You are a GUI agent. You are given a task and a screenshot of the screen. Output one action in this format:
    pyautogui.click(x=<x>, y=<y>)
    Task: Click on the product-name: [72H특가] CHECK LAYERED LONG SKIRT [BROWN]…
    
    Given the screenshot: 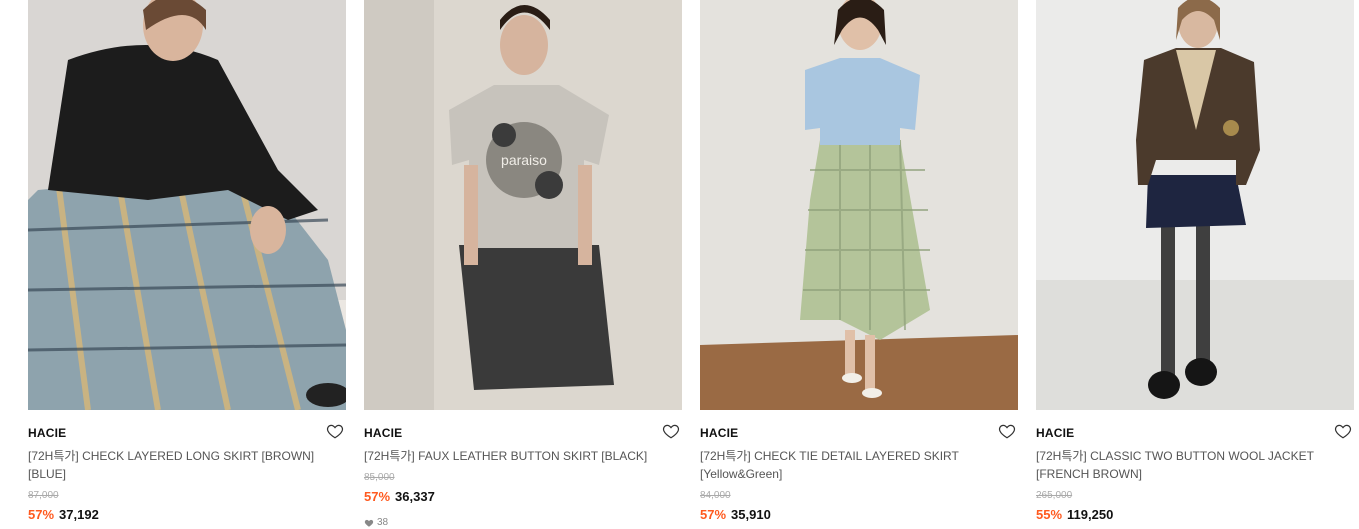 What is the action you would take?
    pyautogui.click(x=178, y=465)
    